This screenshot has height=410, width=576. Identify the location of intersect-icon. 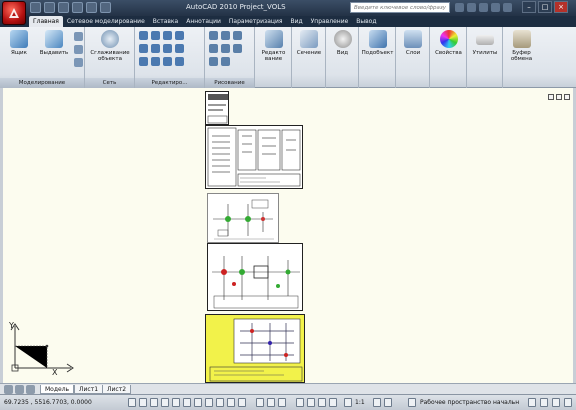
(167, 35).